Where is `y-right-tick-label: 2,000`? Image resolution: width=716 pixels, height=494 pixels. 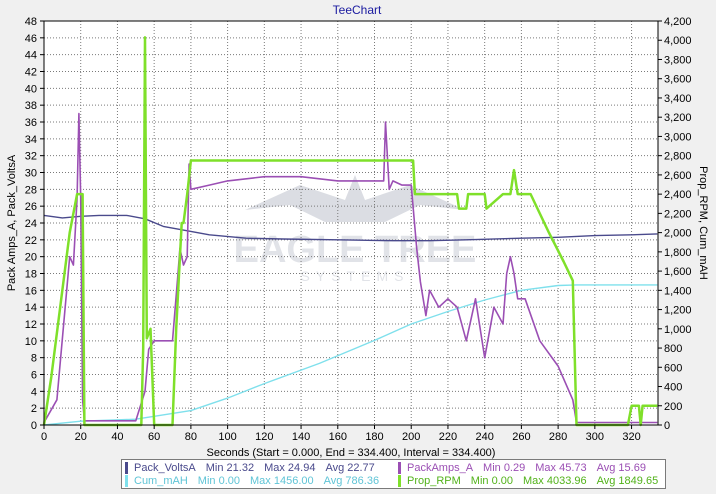 y-right-tick-label: 2,000 is located at coordinates (678, 234).